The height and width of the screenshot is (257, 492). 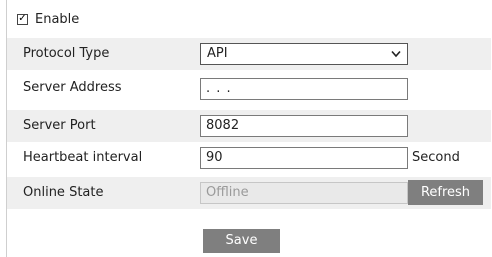 I want to click on server-address-input: . . ., so click(x=304, y=89).